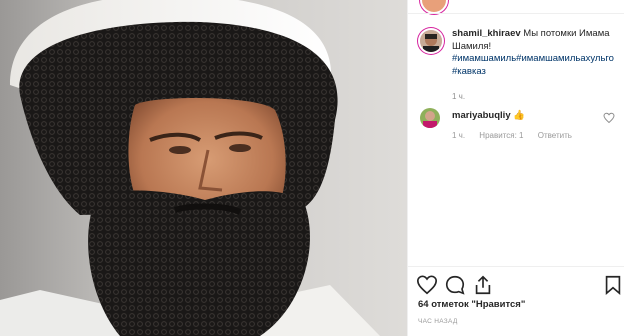 The image size is (624, 336). What do you see at coordinates (483, 285) in the screenshot?
I see `share-upload-icon` at bounding box center [483, 285].